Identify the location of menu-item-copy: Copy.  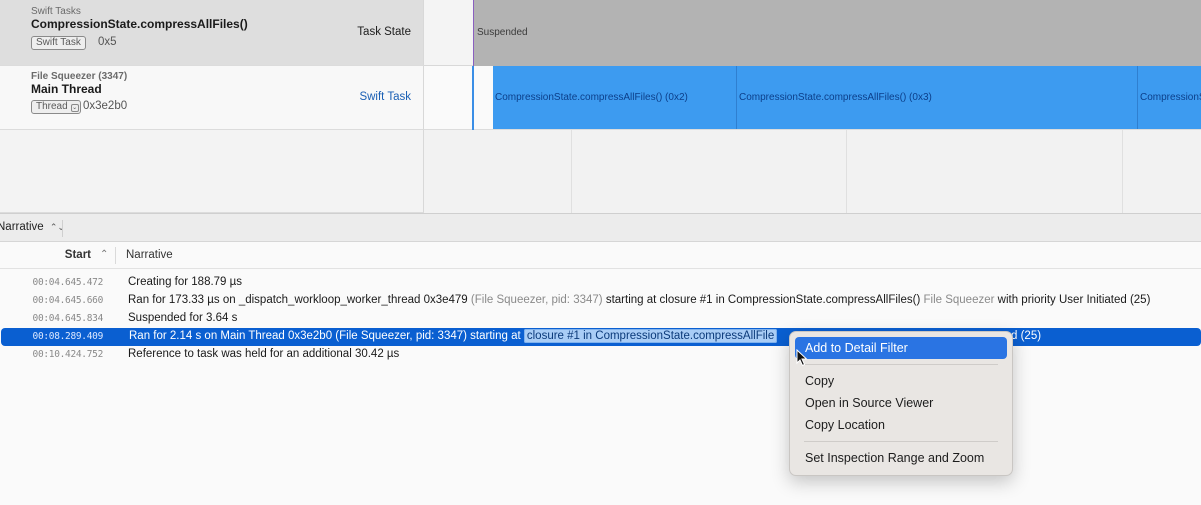
(901, 381).